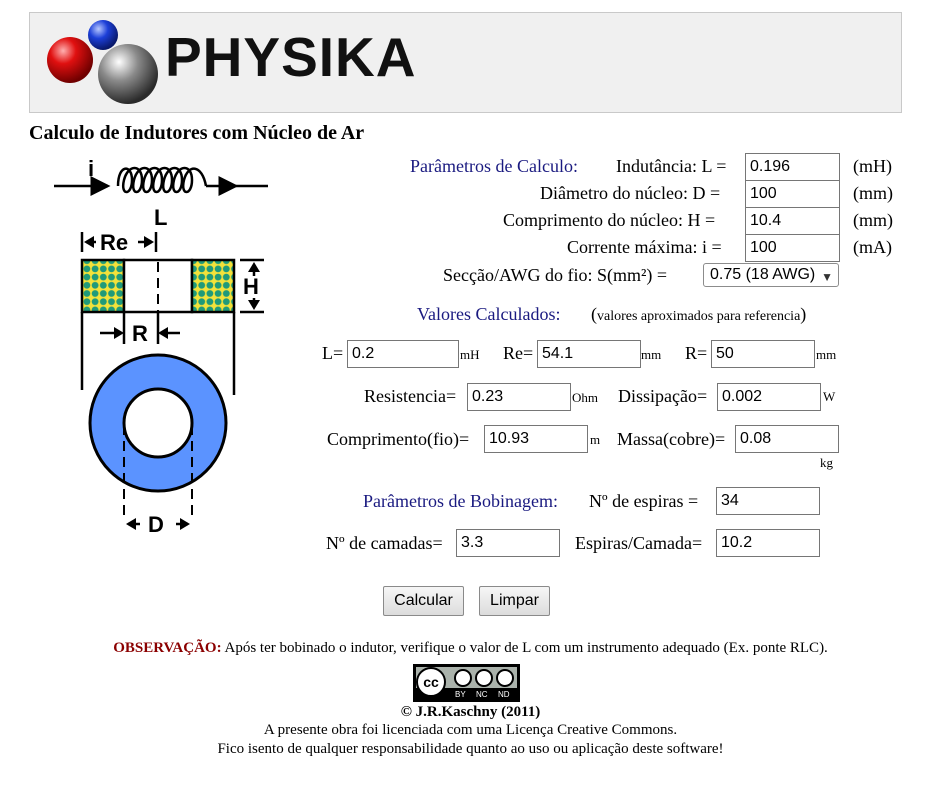 This screenshot has height=791, width=941. I want to click on calculated-note-close: ), so click(803, 314).